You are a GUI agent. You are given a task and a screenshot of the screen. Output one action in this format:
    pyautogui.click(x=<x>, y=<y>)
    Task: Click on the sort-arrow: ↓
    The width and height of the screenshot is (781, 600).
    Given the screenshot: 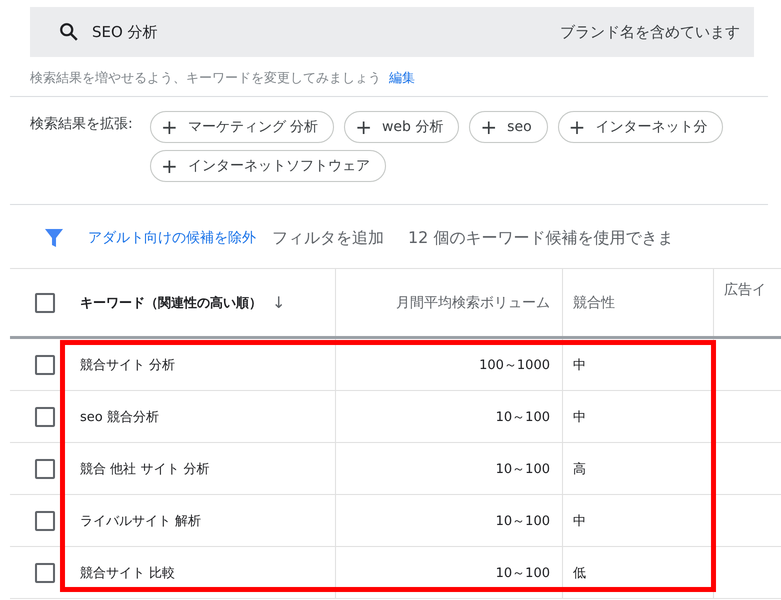 What is the action you would take?
    pyautogui.click(x=279, y=302)
    